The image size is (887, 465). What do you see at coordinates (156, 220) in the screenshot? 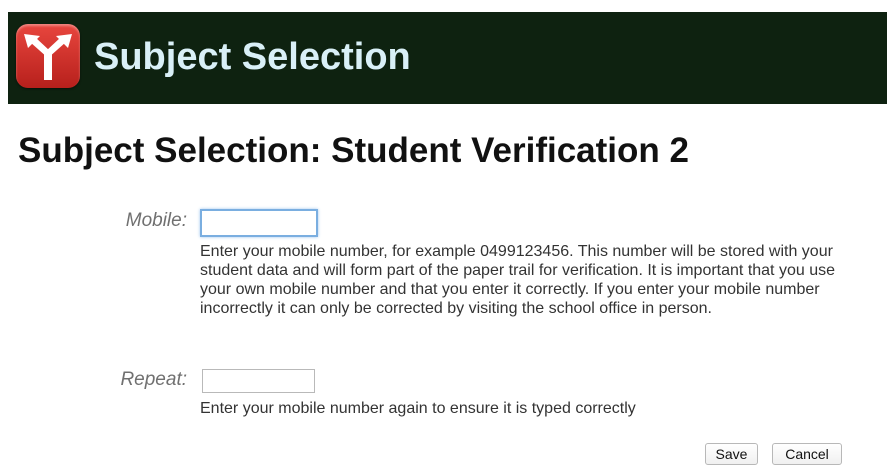
I see `mobile-label: Mobile:` at bounding box center [156, 220].